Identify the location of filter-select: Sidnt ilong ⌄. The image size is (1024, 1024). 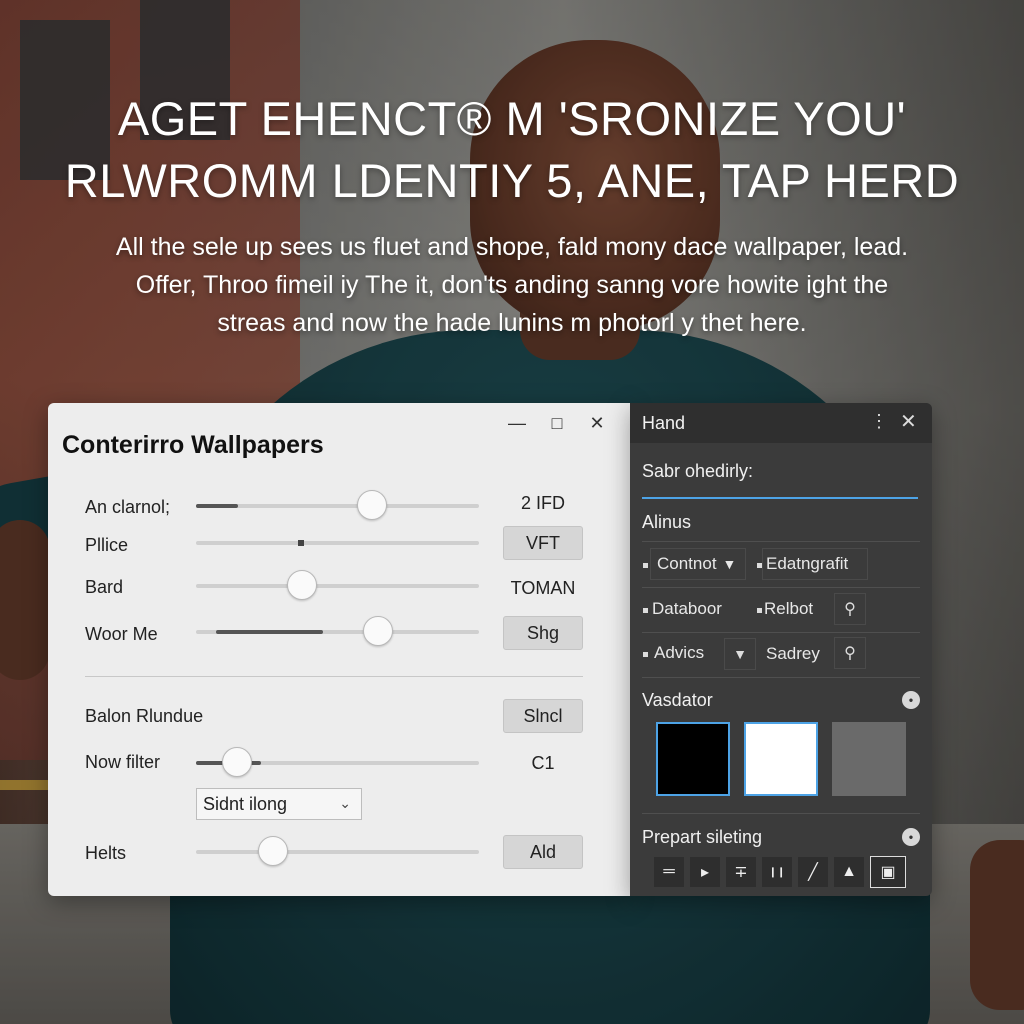
(279, 804).